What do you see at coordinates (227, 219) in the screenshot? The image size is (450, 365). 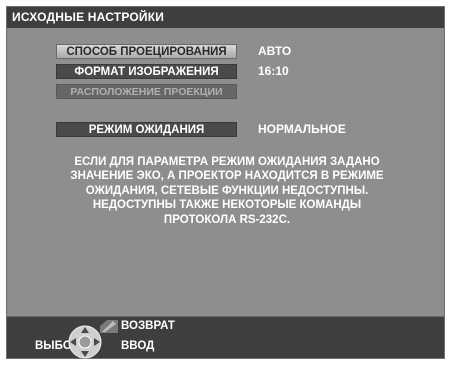 I see `note-line: ПРОТОКОЛА RS-232C.` at bounding box center [227, 219].